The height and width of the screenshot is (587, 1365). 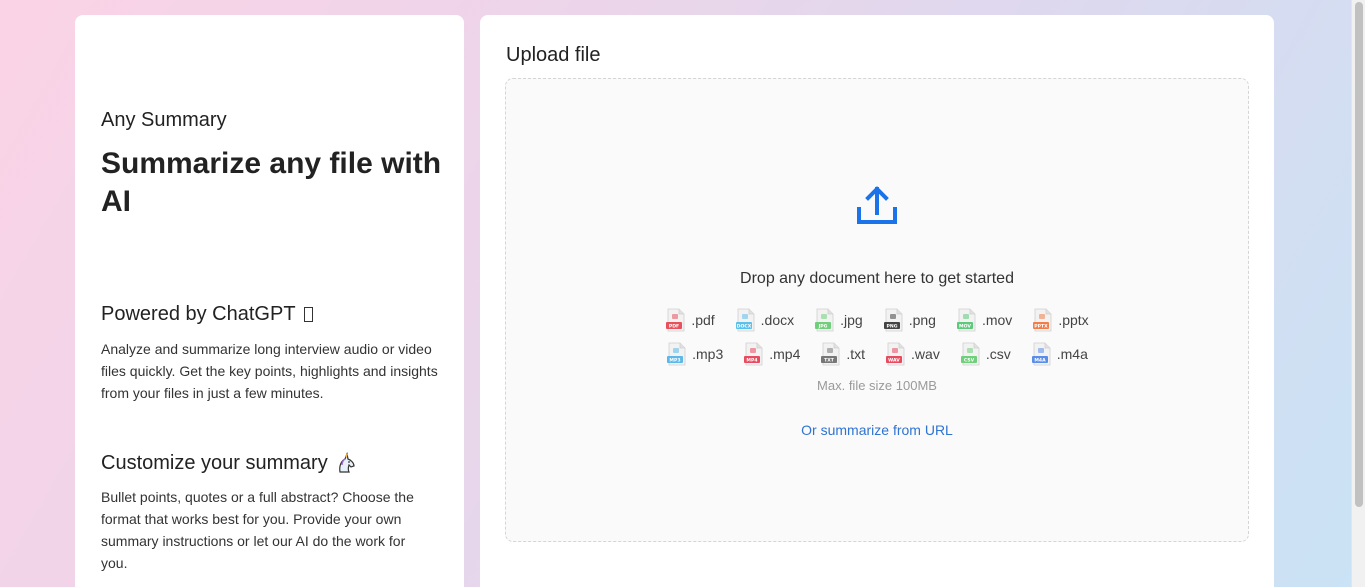 I want to click on file-type-csv: CSV .csv, so click(x=985, y=354).